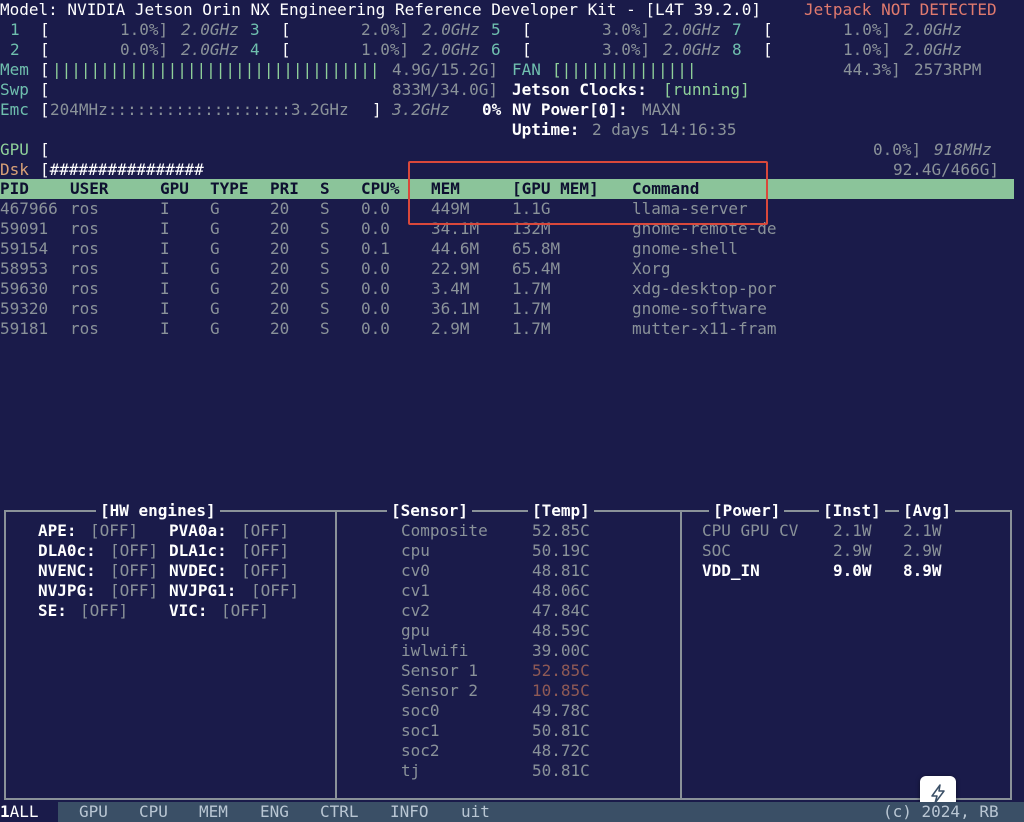 This screenshot has height=822, width=1024. Describe the element at coordinates (561, 650) in the screenshot. I see `sensor-temp: 39.00C` at that location.